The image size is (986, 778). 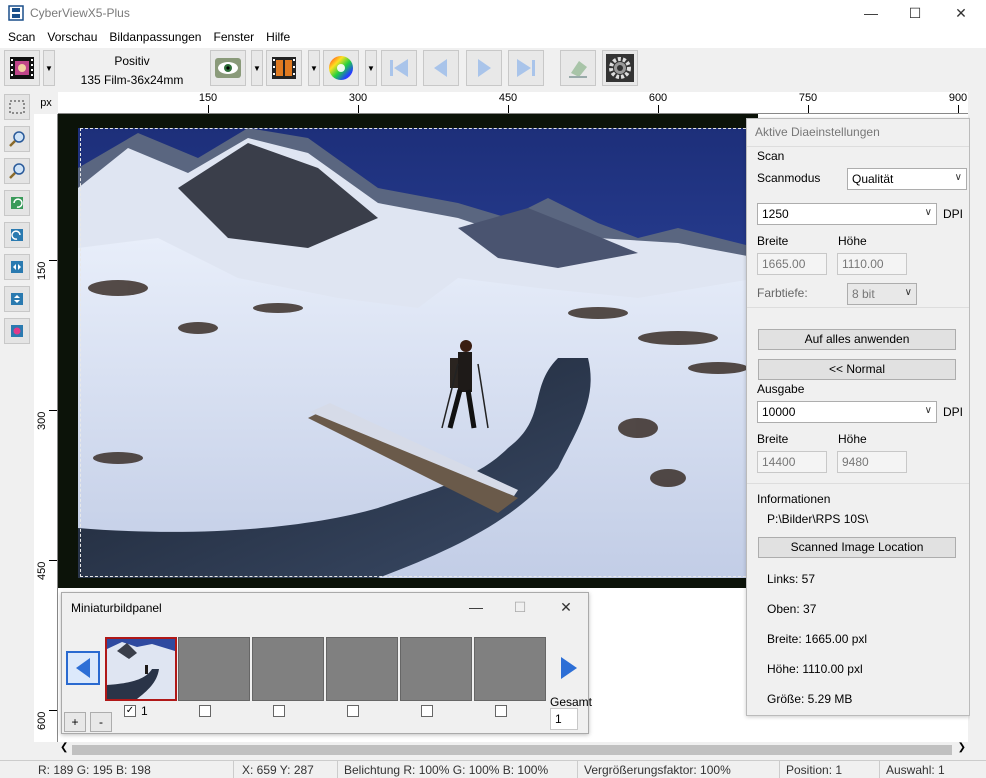 I want to click on info-links: Links: 57, so click(x=791, y=579).